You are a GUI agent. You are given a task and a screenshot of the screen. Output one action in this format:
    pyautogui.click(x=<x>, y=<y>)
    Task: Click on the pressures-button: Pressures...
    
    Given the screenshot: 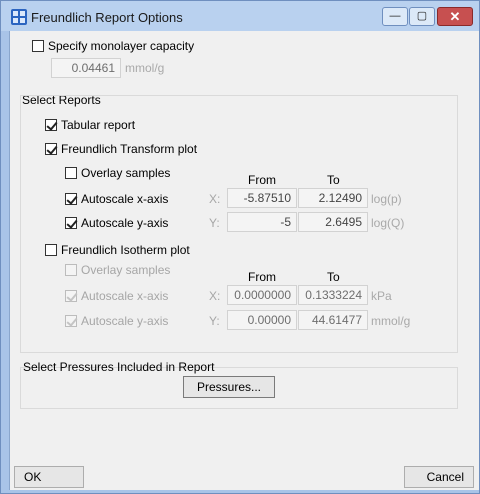 What is the action you would take?
    pyautogui.click(x=229, y=387)
    